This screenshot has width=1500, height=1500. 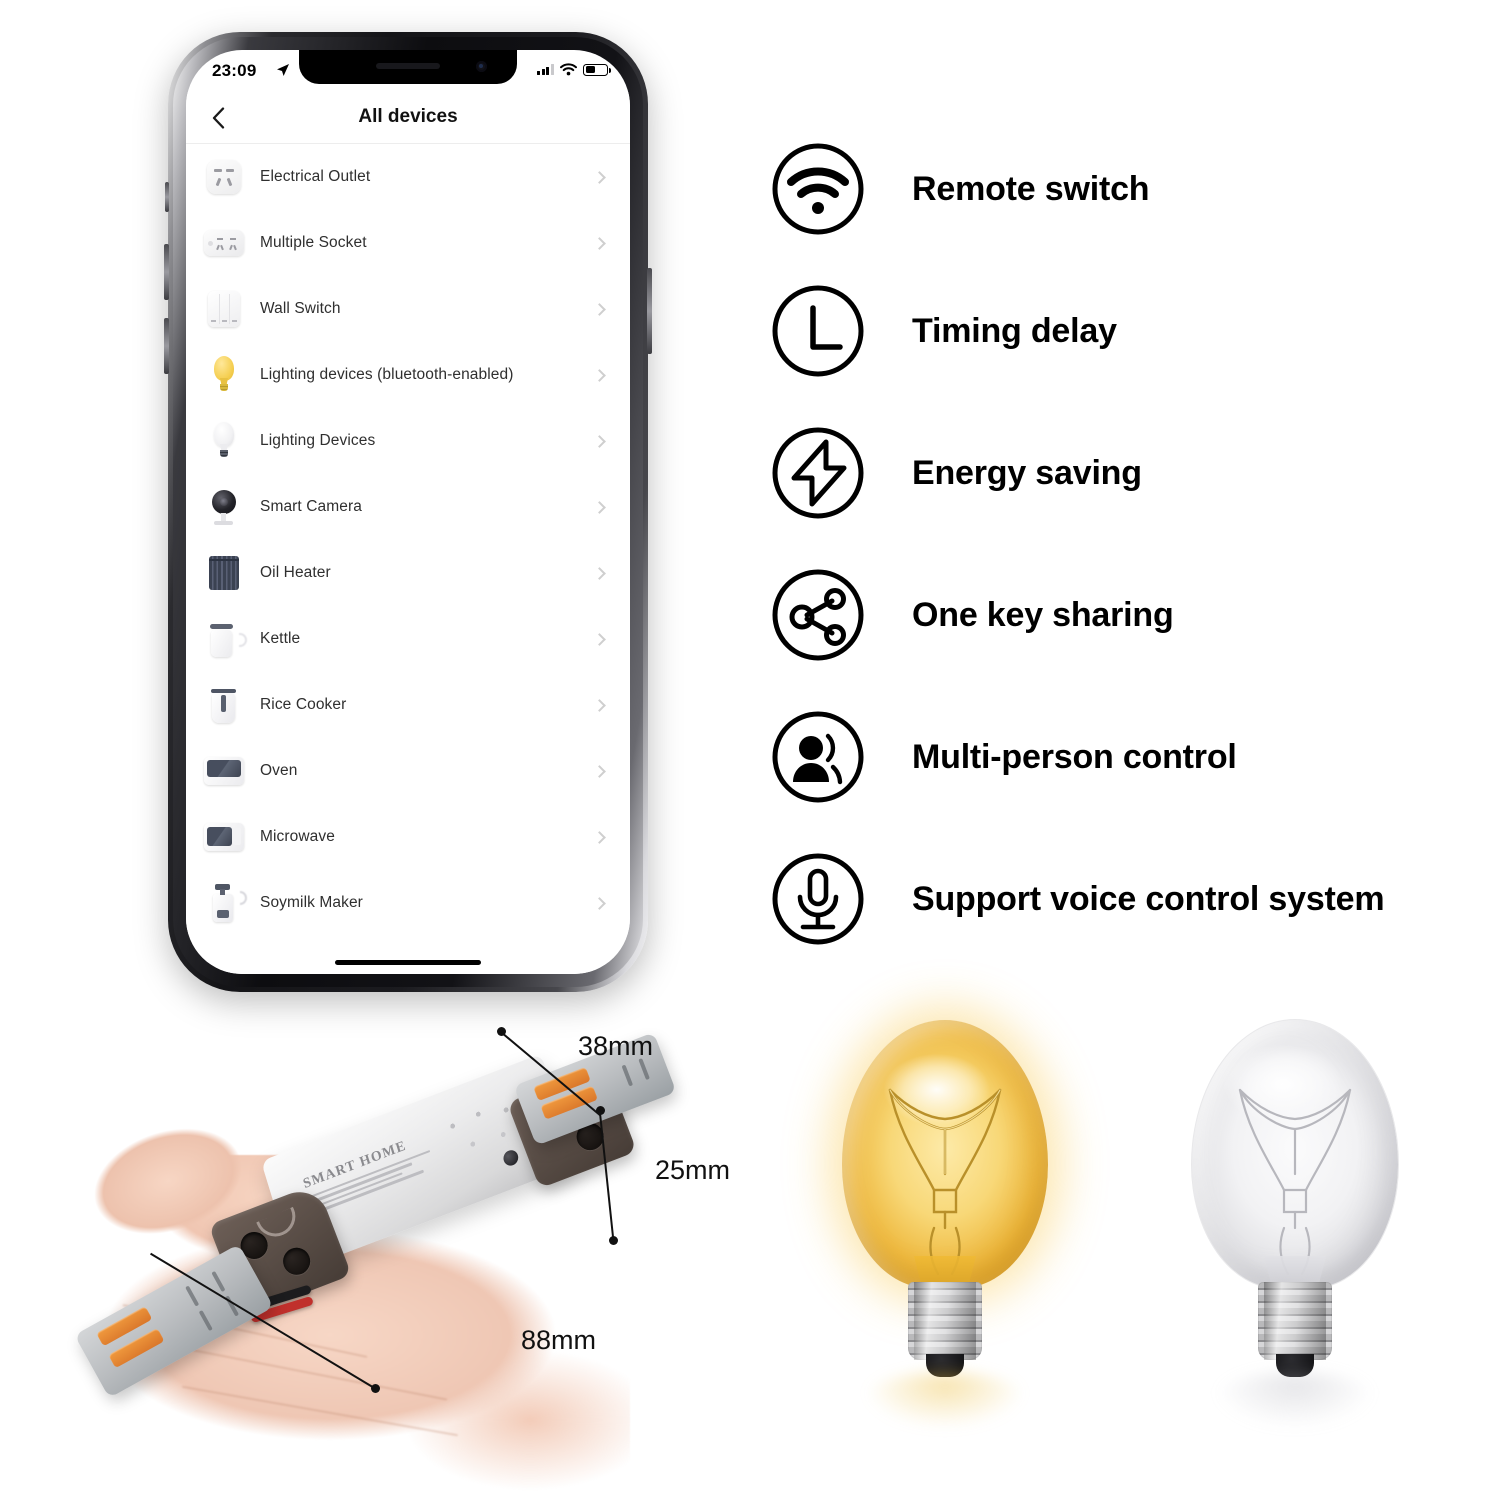 What do you see at coordinates (1148, 898) in the screenshot?
I see `feature-label: Support voice control system` at bounding box center [1148, 898].